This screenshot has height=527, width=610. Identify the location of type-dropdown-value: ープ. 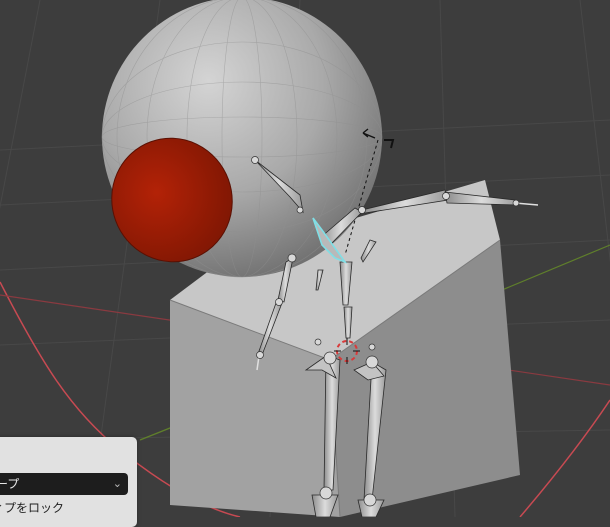
(10, 484).